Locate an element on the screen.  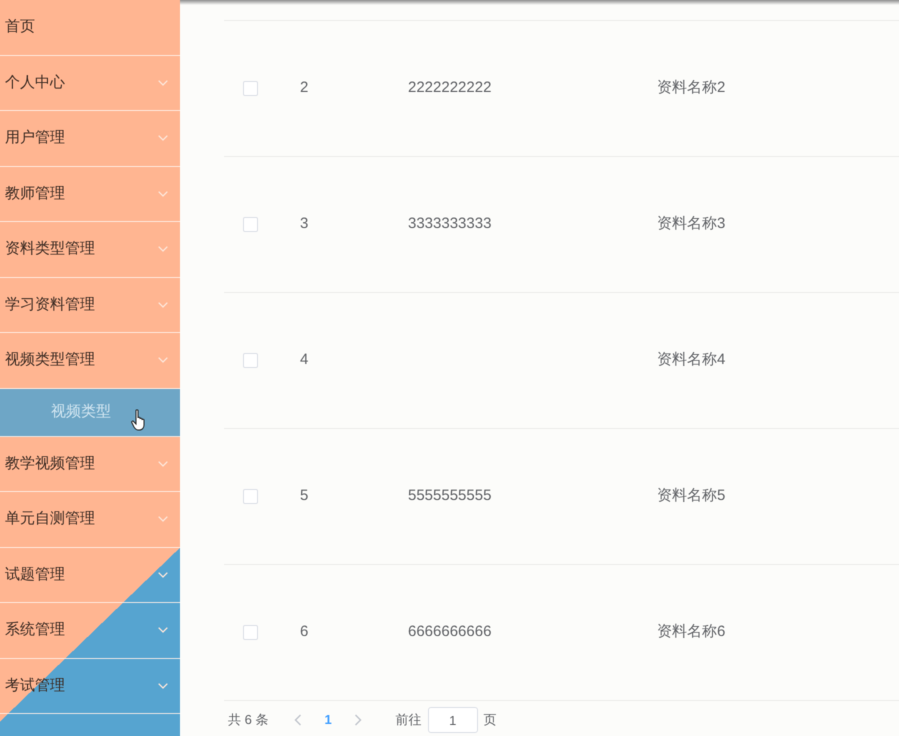
table-cell: 4 is located at coordinates (304, 359).